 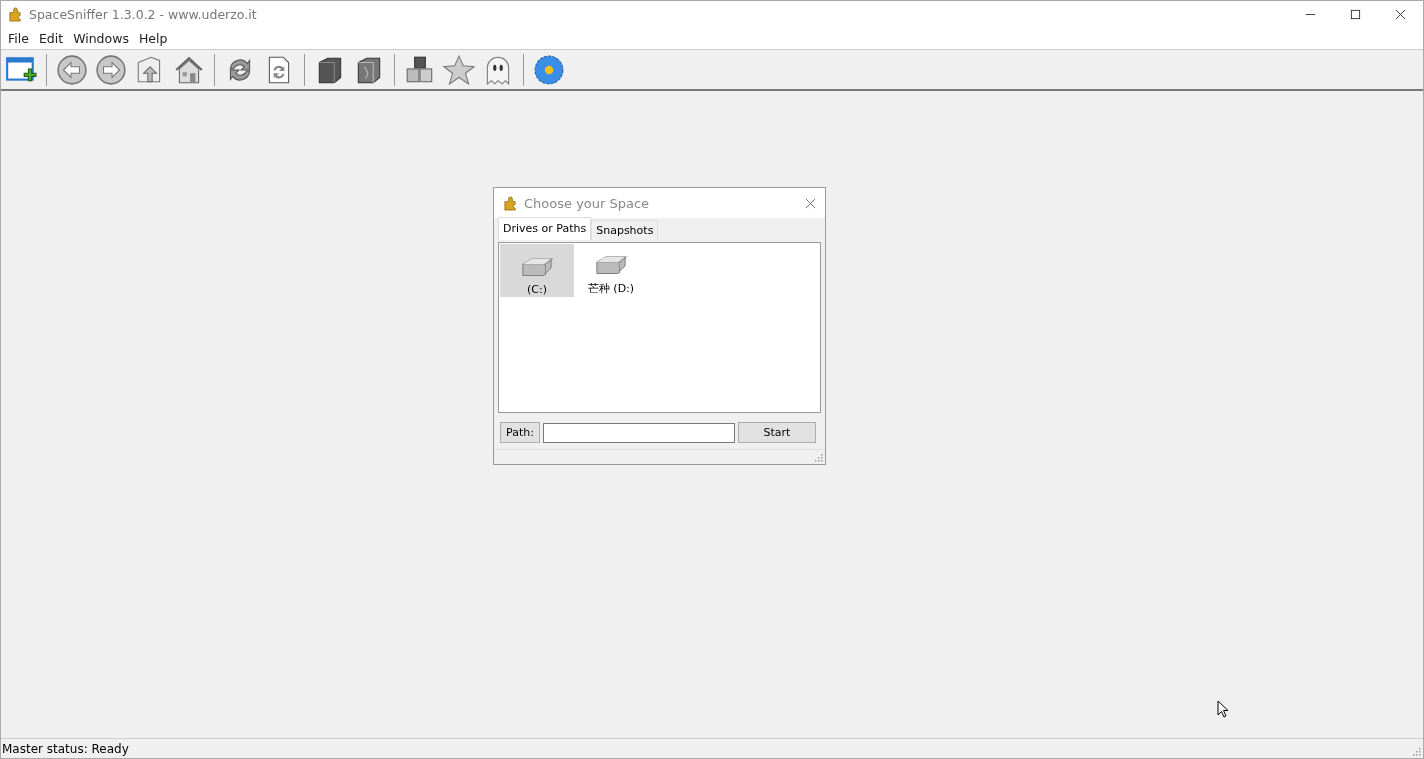 I want to click on tab: Snapshots, so click(x=625, y=230).